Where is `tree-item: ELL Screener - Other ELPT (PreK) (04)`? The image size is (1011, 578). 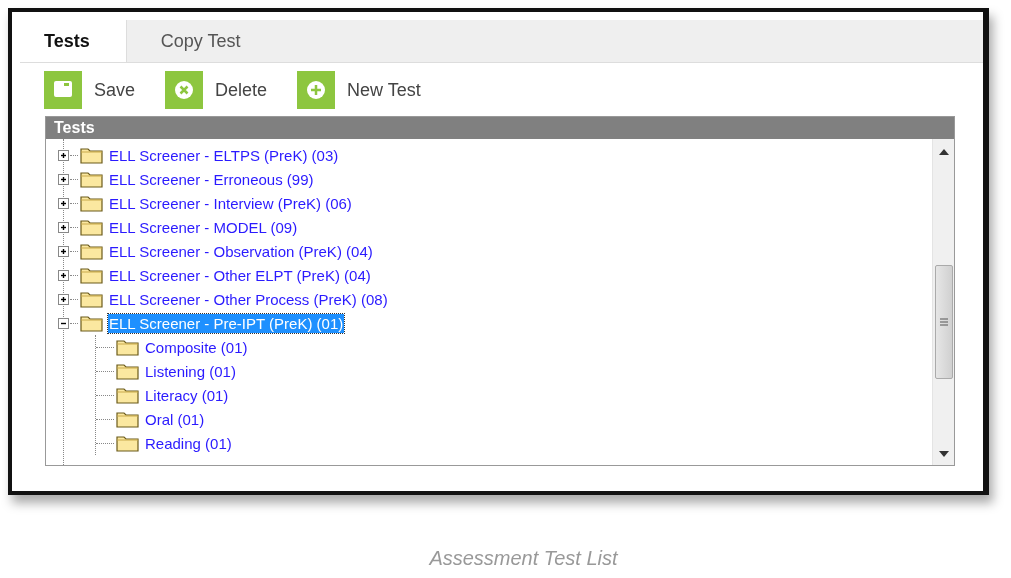 tree-item: ELL Screener - Other ELPT (PreK) (04) is located at coordinates (240, 275).